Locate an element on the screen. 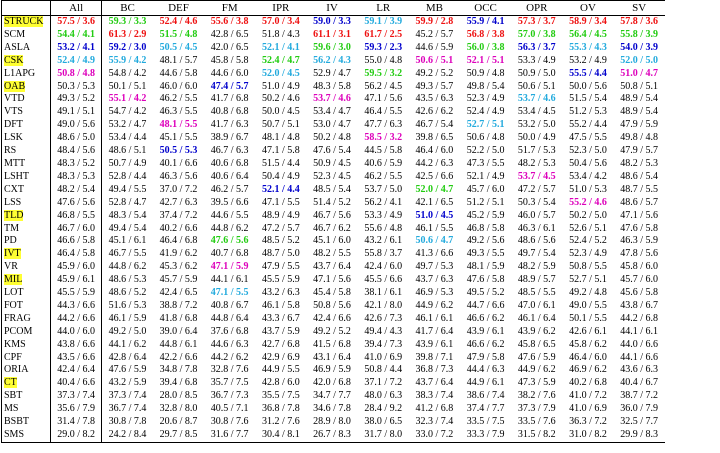 The height and width of the screenshot is (453, 720). score-cell: 51.0 / 4.9 is located at coordinates (280, 86).